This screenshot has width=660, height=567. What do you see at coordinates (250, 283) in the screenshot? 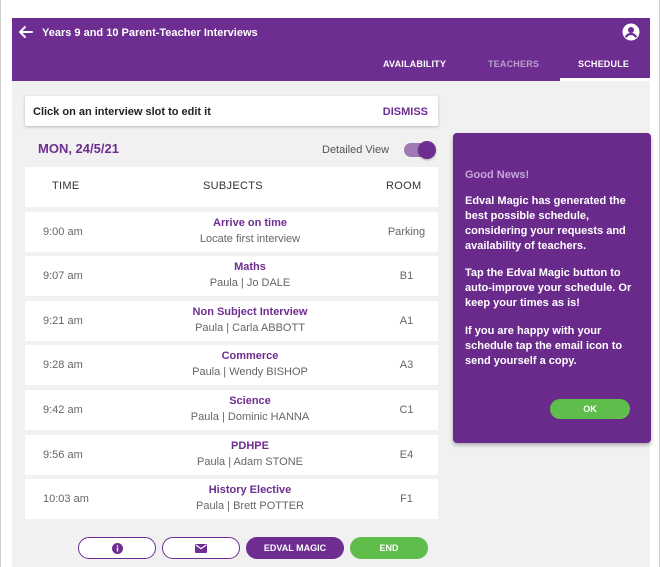
I see `subject-detail: Paula | Jo DALE` at bounding box center [250, 283].